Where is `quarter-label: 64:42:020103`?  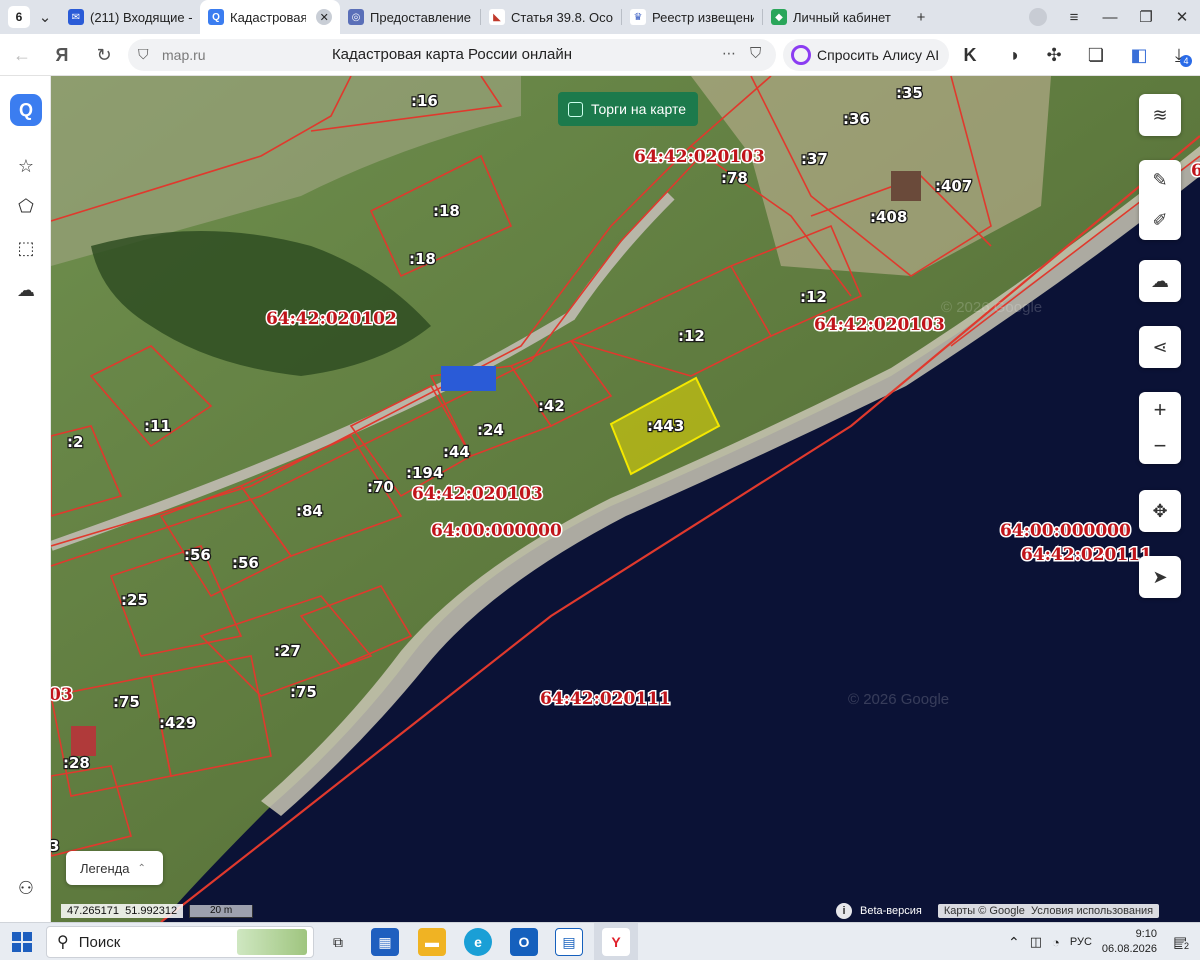 quarter-label: 64:42:020103 is located at coordinates (477, 494).